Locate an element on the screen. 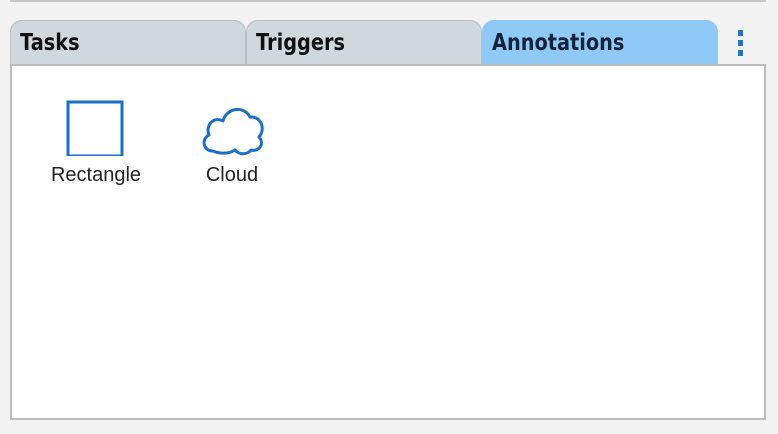 This screenshot has width=778, height=434. rectangle-icon is located at coordinates (95, 128).